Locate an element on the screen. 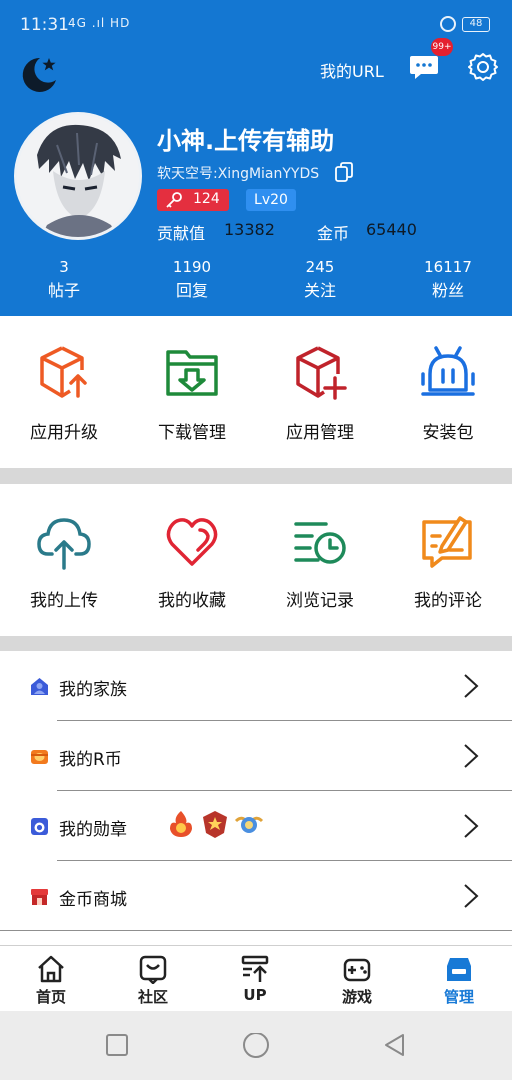 Image resolution: width=512 pixels, height=1080 pixels. stat-followers: 16117 粉丝 is located at coordinates (448, 280).